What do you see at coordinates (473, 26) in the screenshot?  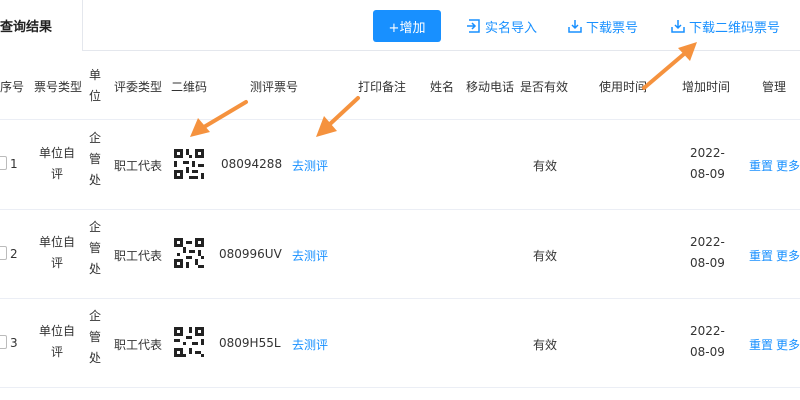 I see `import-icon` at bounding box center [473, 26].